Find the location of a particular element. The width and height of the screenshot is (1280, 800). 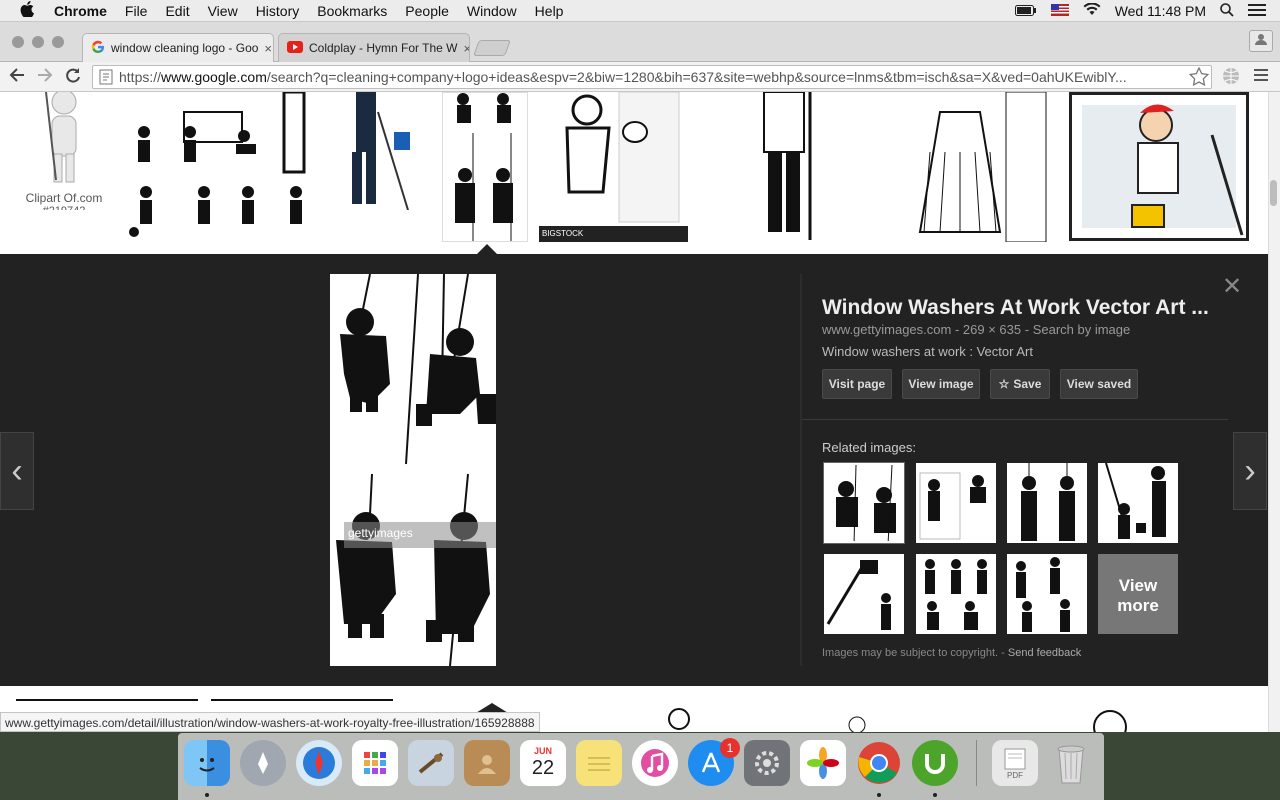

dock-separator is located at coordinates (976, 763).